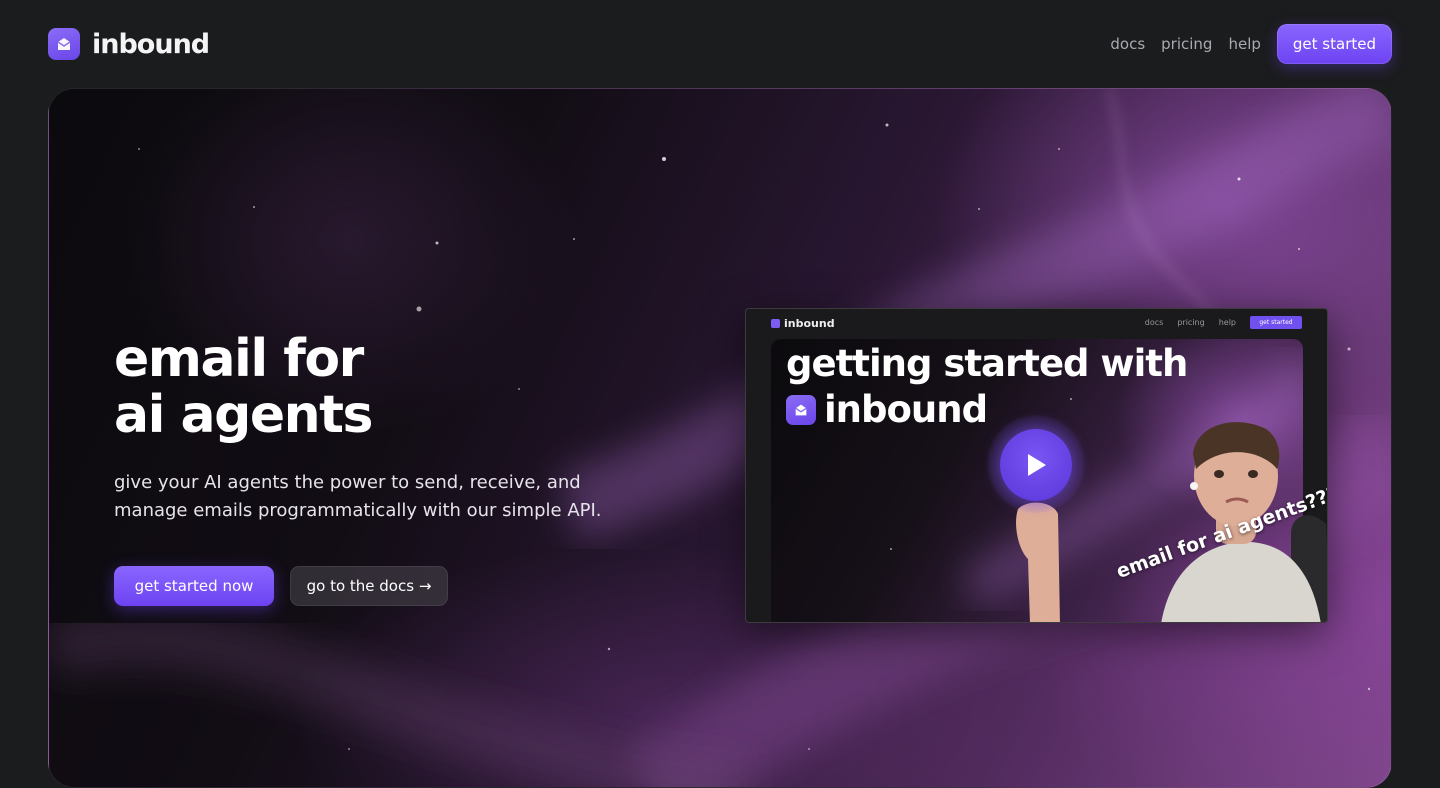 The height and width of the screenshot is (788, 1440). Describe the element at coordinates (809, 323) in the screenshot. I see `video-mini-brand-name: inbound` at that location.